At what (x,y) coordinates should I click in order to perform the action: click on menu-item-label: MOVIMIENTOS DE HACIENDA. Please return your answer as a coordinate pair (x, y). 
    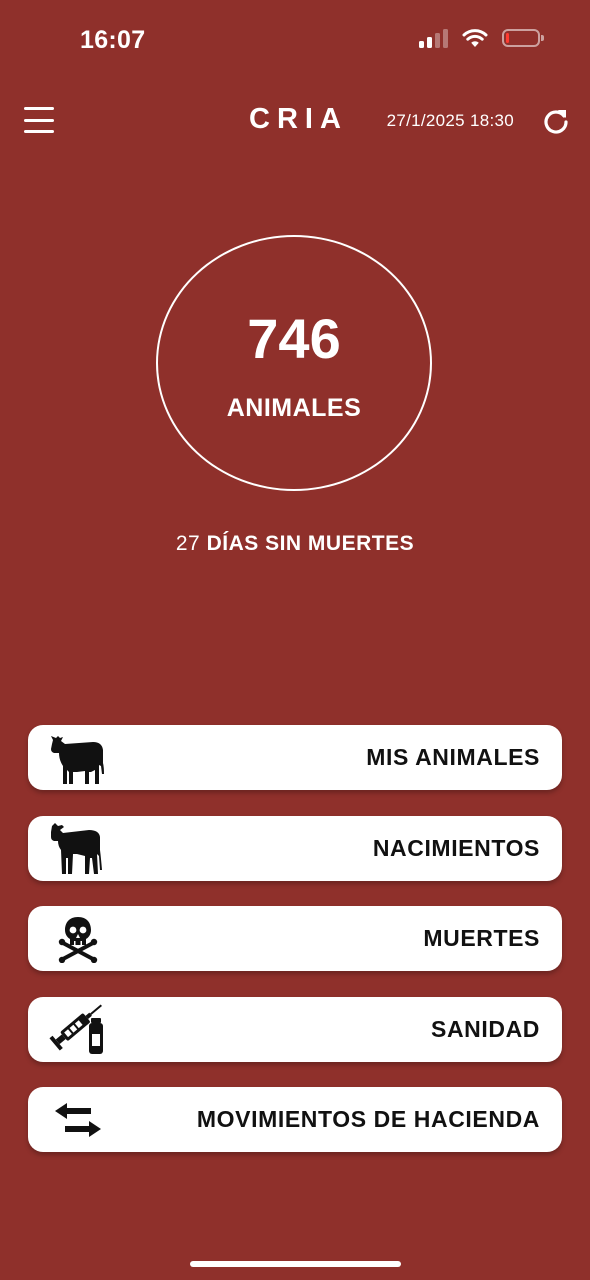
    Looking at the image, I should click on (368, 1119).